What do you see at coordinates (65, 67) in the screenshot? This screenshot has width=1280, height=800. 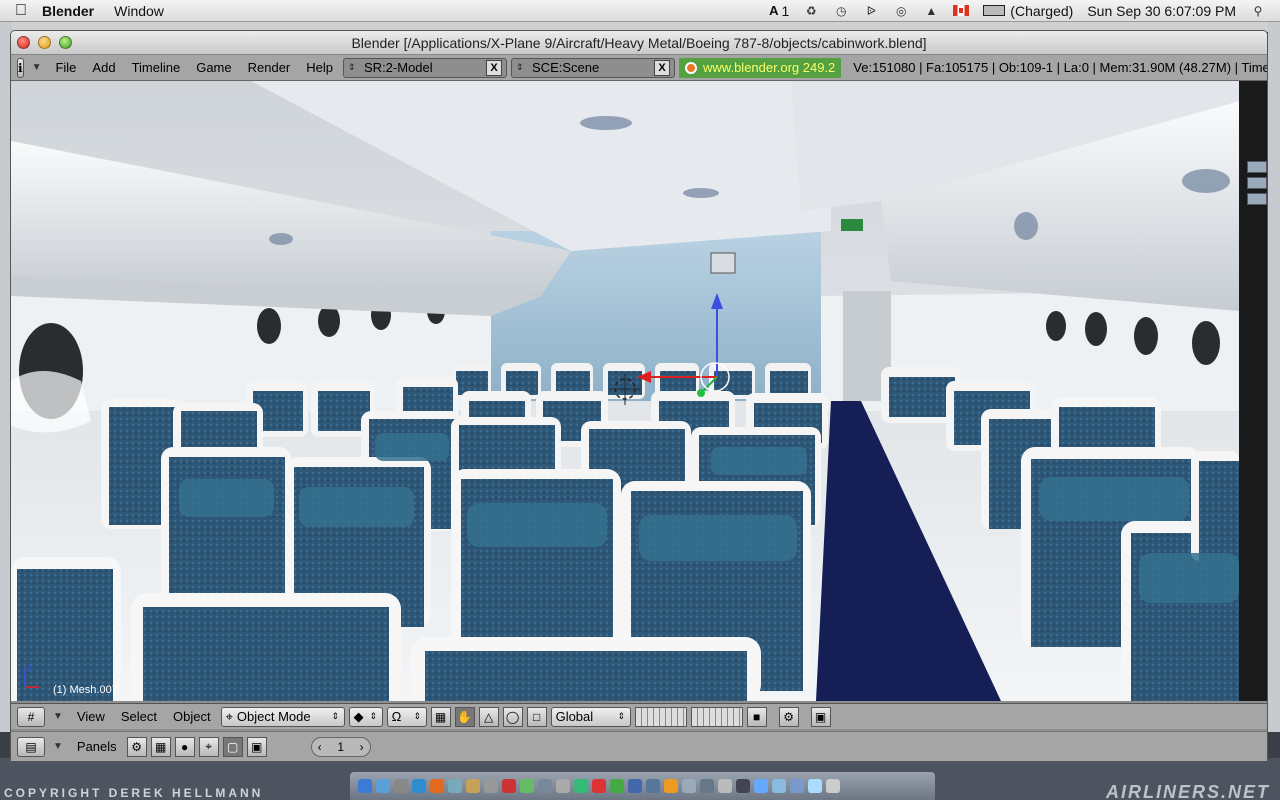 I see `menu-file: File` at bounding box center [65, 67].